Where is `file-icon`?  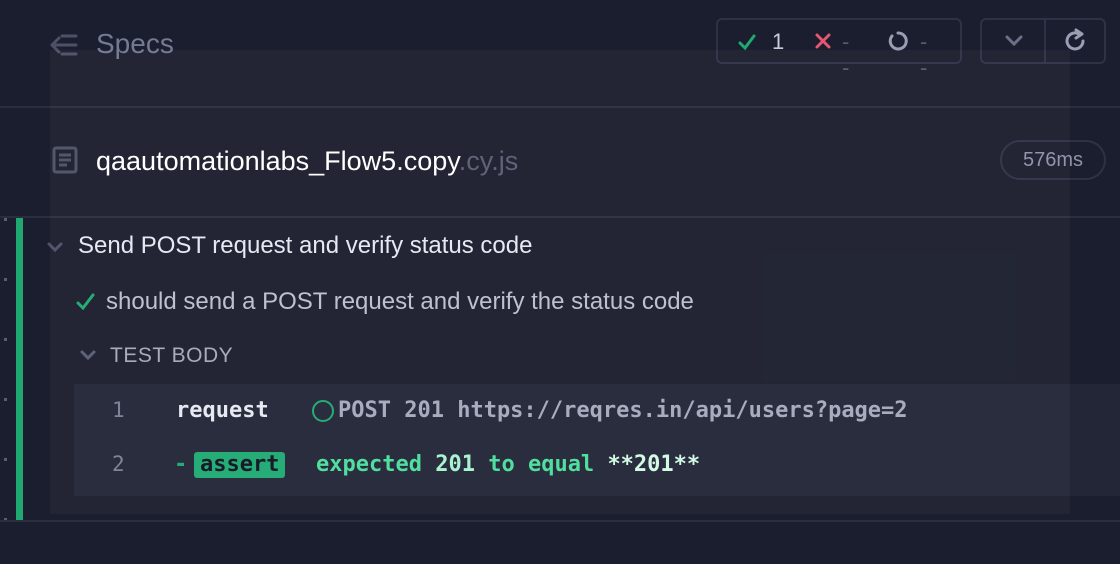
file-icon is located at coordinates (65, 160).